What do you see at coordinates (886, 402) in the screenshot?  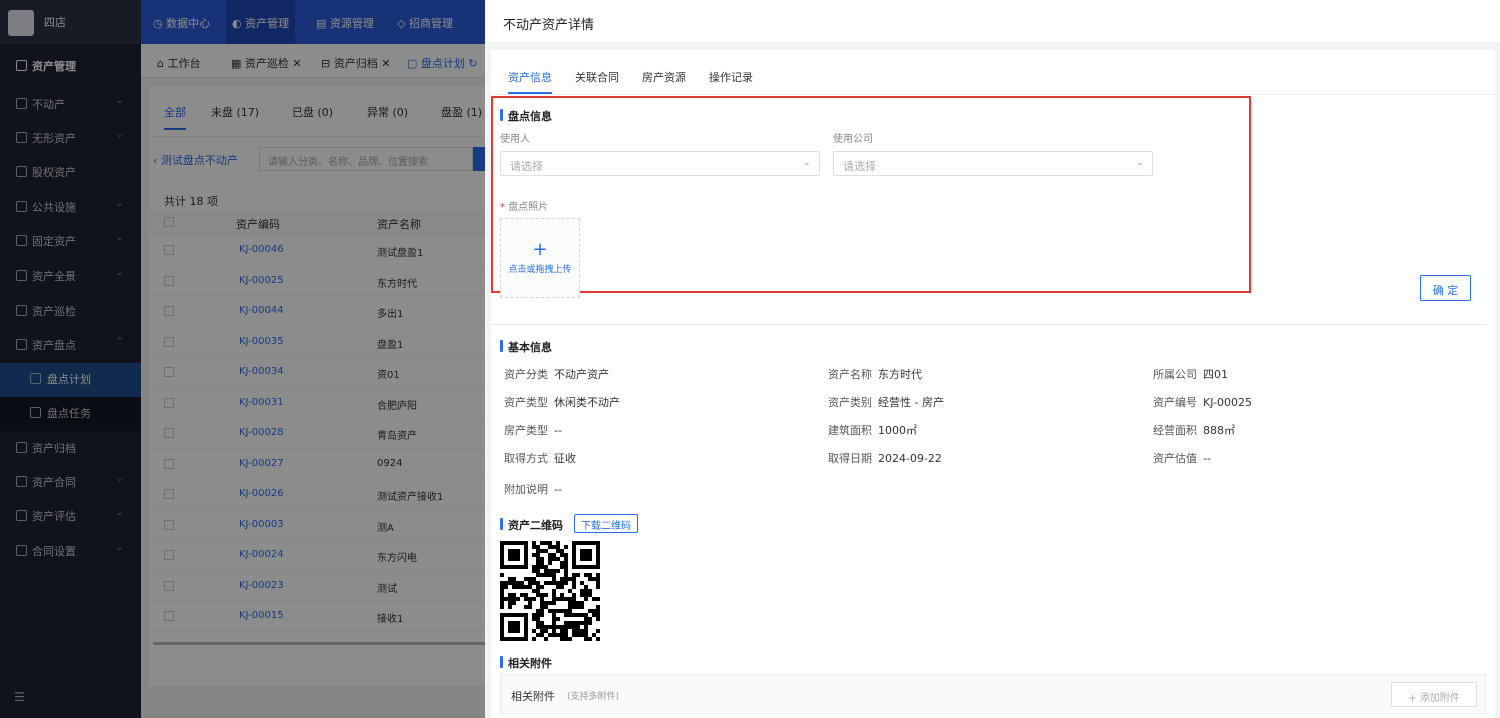 I see `info-field: 资产类别 经营性 - 房产` at bounding box center [886, 402].